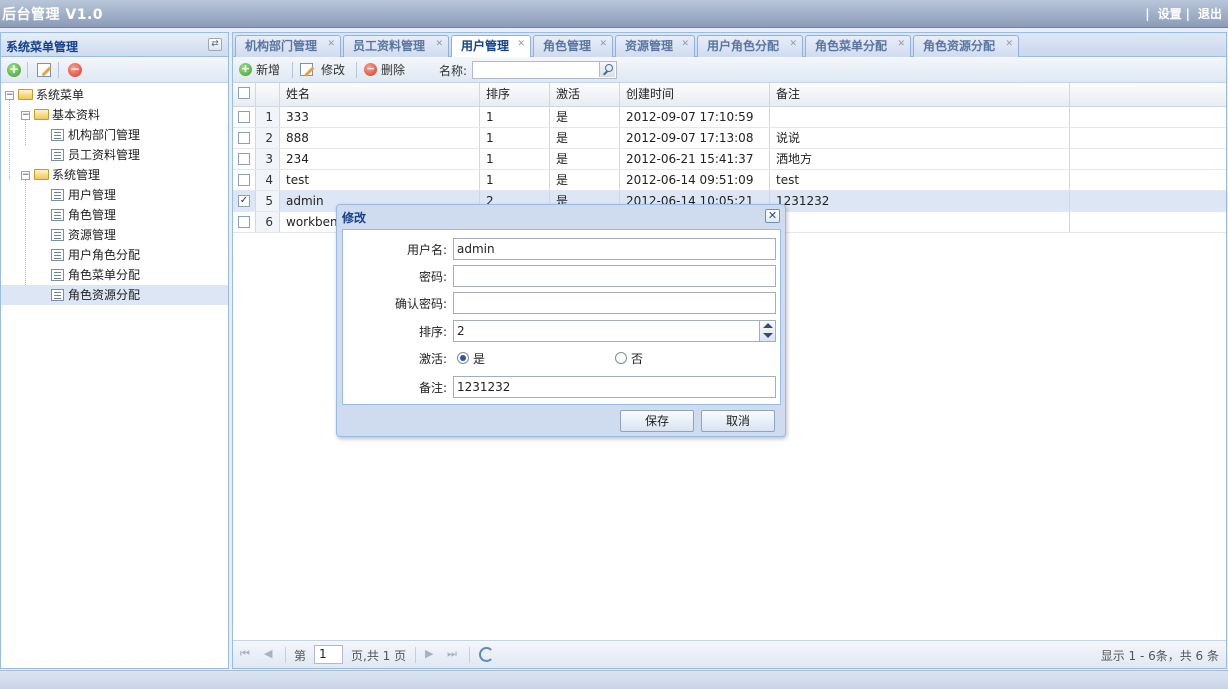 This screenshot has width=1228, height=689. I want to click on delete-icon: −, so click(75, 70).